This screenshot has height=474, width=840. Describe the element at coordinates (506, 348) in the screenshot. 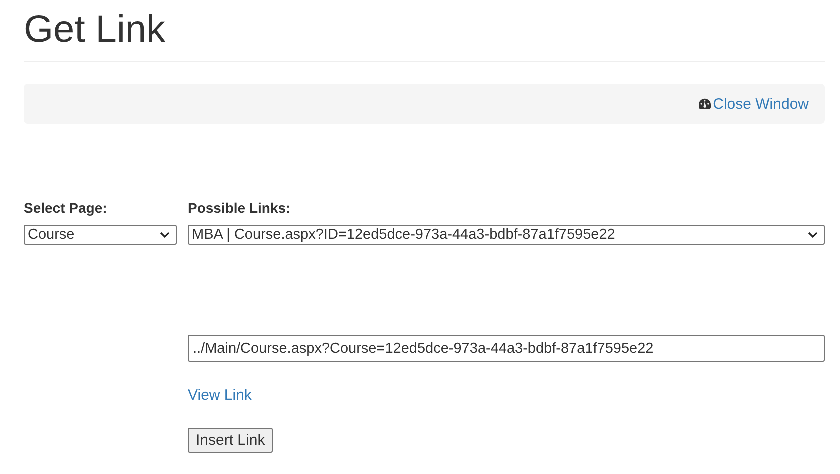

I see `link-field: ../Main/Course.aspx?Course=12ed5dce-973a-44a3-bdbf-87a1f7595e22` at that location.